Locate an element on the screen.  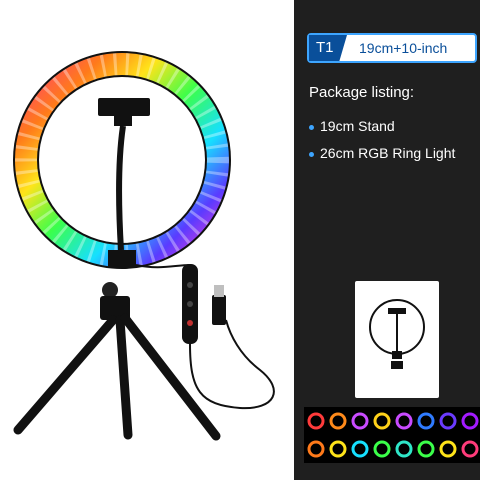
package-item-label: 26cm RGB Ring Light is located at coordinates (388, 153).